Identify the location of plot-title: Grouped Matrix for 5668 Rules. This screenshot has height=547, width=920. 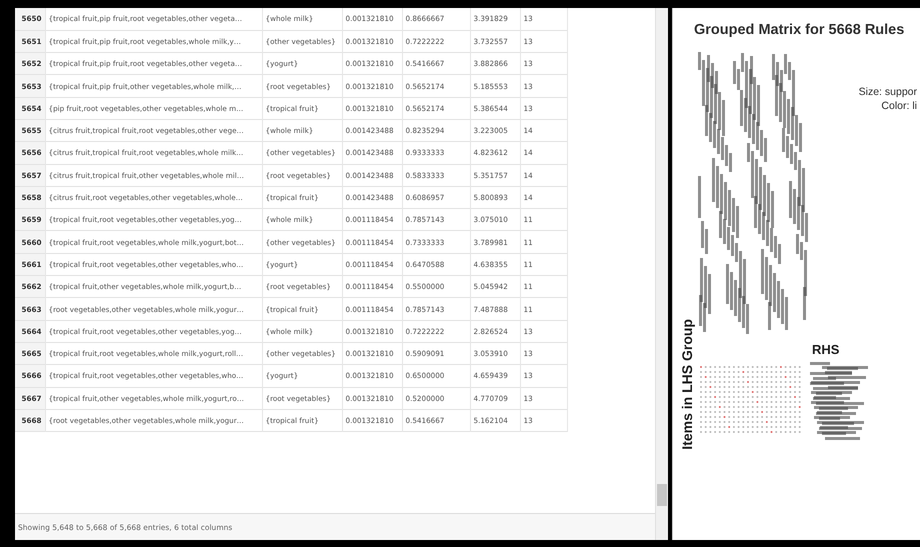
(799, 30).